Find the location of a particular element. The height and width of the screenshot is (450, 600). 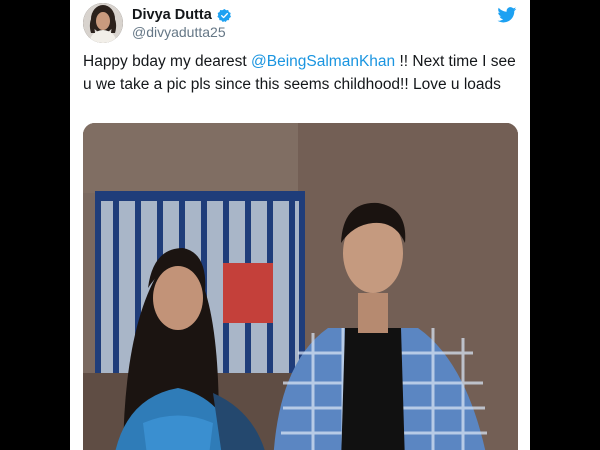

avatar is located at coordinates (103, 23).